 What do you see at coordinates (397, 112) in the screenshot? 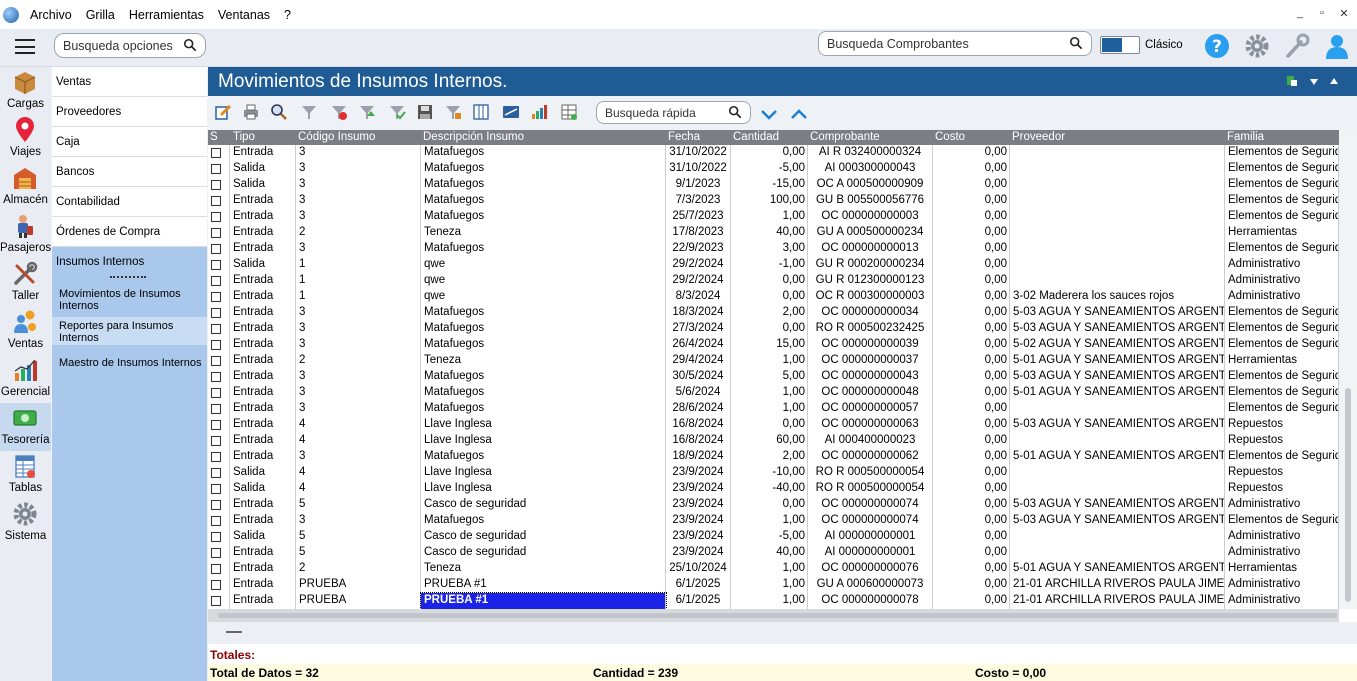
I see `filter-check-icon` at bounding box center [397, 112].